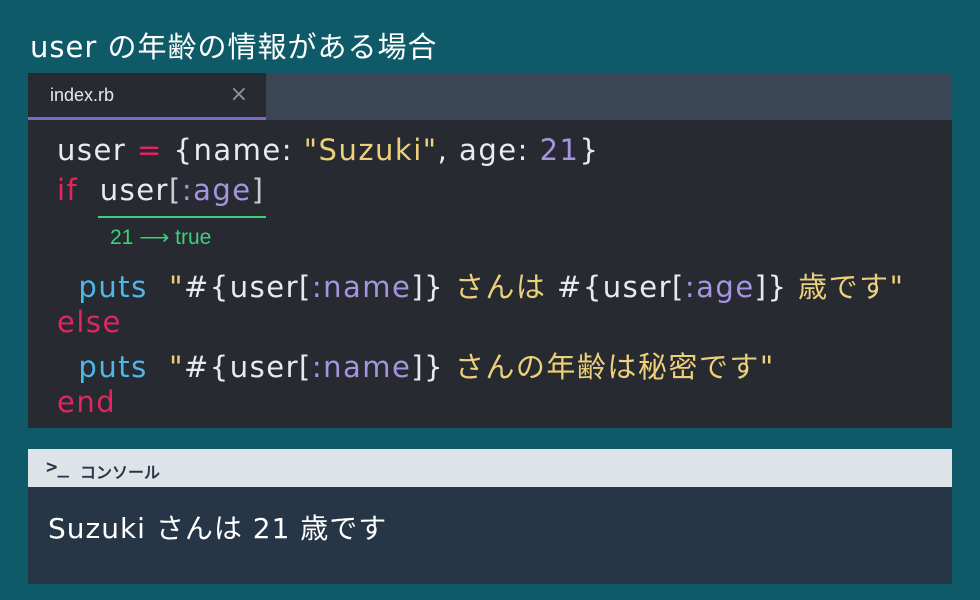 The width and height of the screenshot is (980, 600). I want to click on tab-index-rb: index.rb ×, so click(147, 96).